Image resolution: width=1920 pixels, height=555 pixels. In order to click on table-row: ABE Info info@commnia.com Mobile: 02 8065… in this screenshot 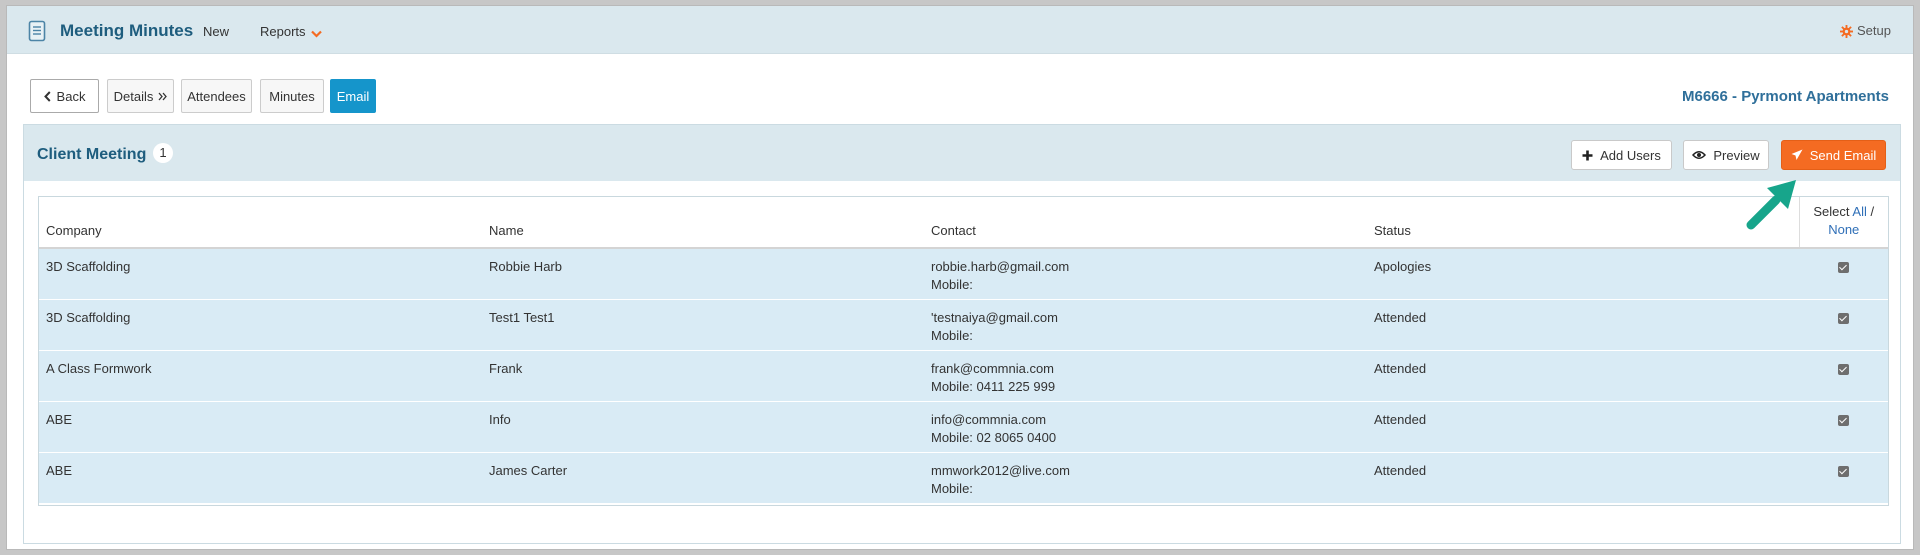, I will do `click(963, 427)`.